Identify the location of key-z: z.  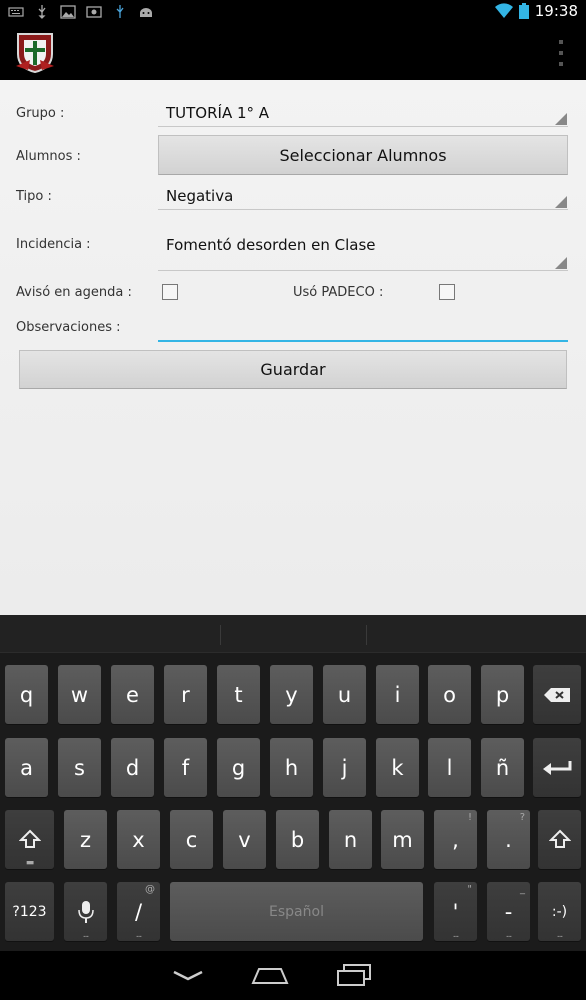
(85, 839).